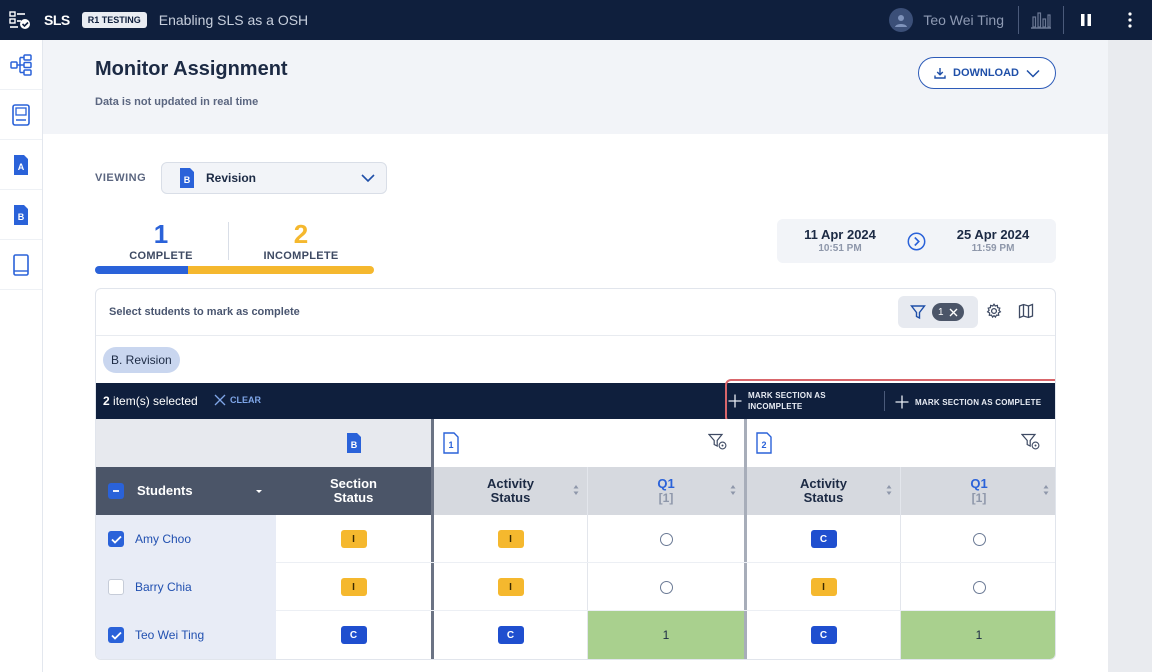  What do you see at coordinates (948, 312) in the screenshot?
I see `filter-count-chip: 1` at bounding box center [948, 312].